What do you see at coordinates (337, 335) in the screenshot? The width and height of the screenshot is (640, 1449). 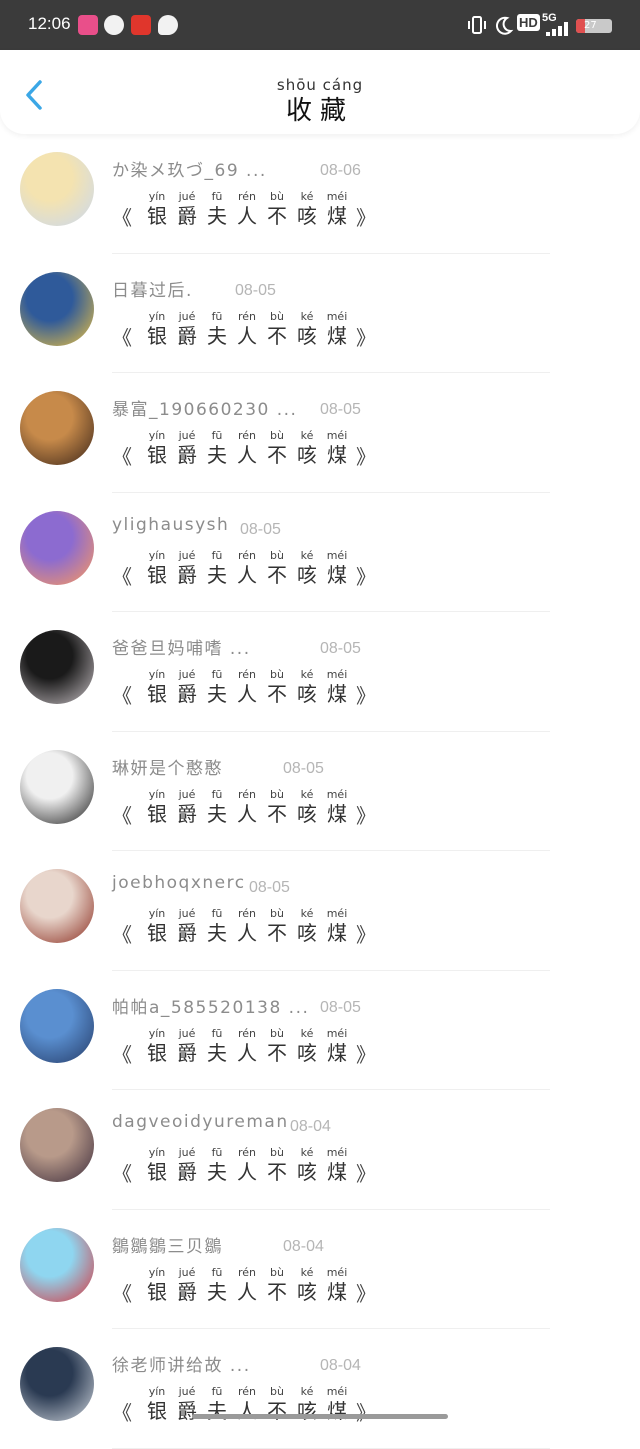 I see `hanzi: 煤` at bounding box center [337, 335].